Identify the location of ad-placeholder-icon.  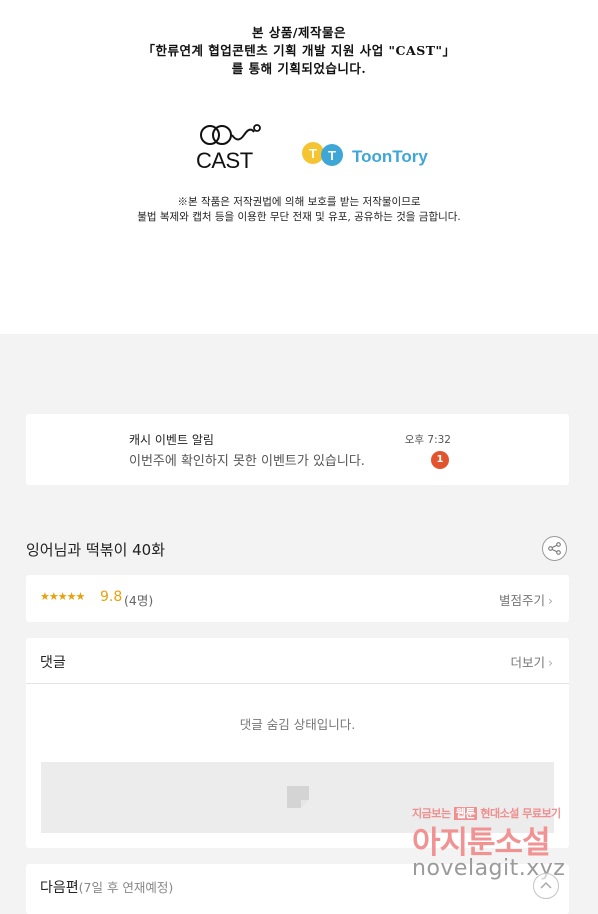
(298, 797).